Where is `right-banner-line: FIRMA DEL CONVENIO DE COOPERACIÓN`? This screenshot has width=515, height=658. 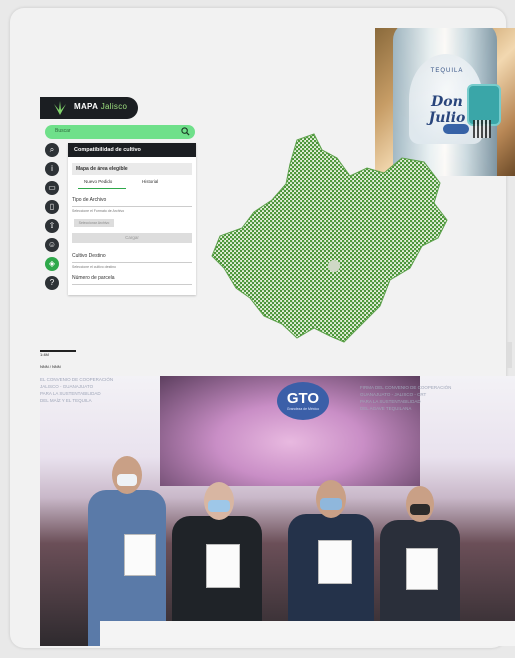 right-banner-line: FIRMA DEL CONVENIO DE COOPERACIÓN is located at coordinates (406, 387).